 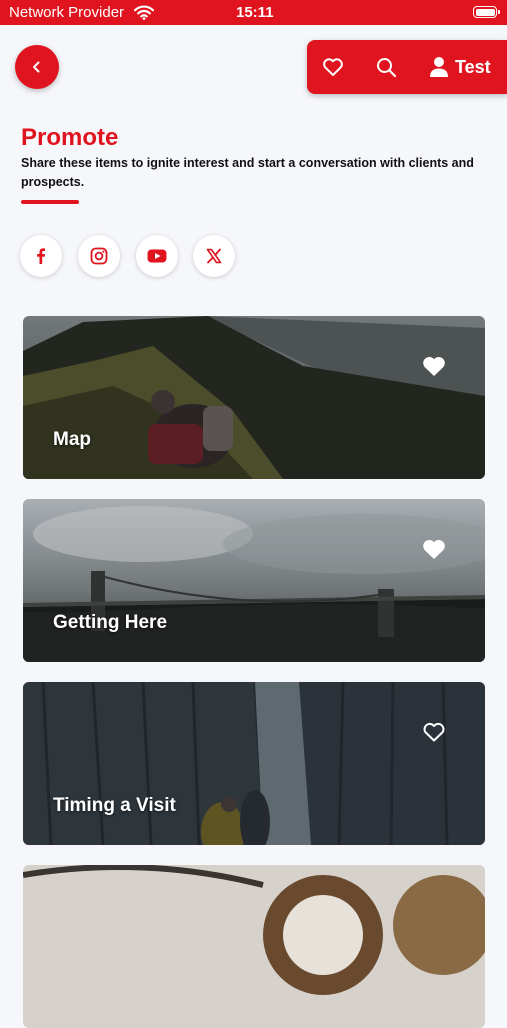 What do you see at coordinates (70, 137) in the screenshot?
I see `page-title: Promote` at bounding box center [70, 137].